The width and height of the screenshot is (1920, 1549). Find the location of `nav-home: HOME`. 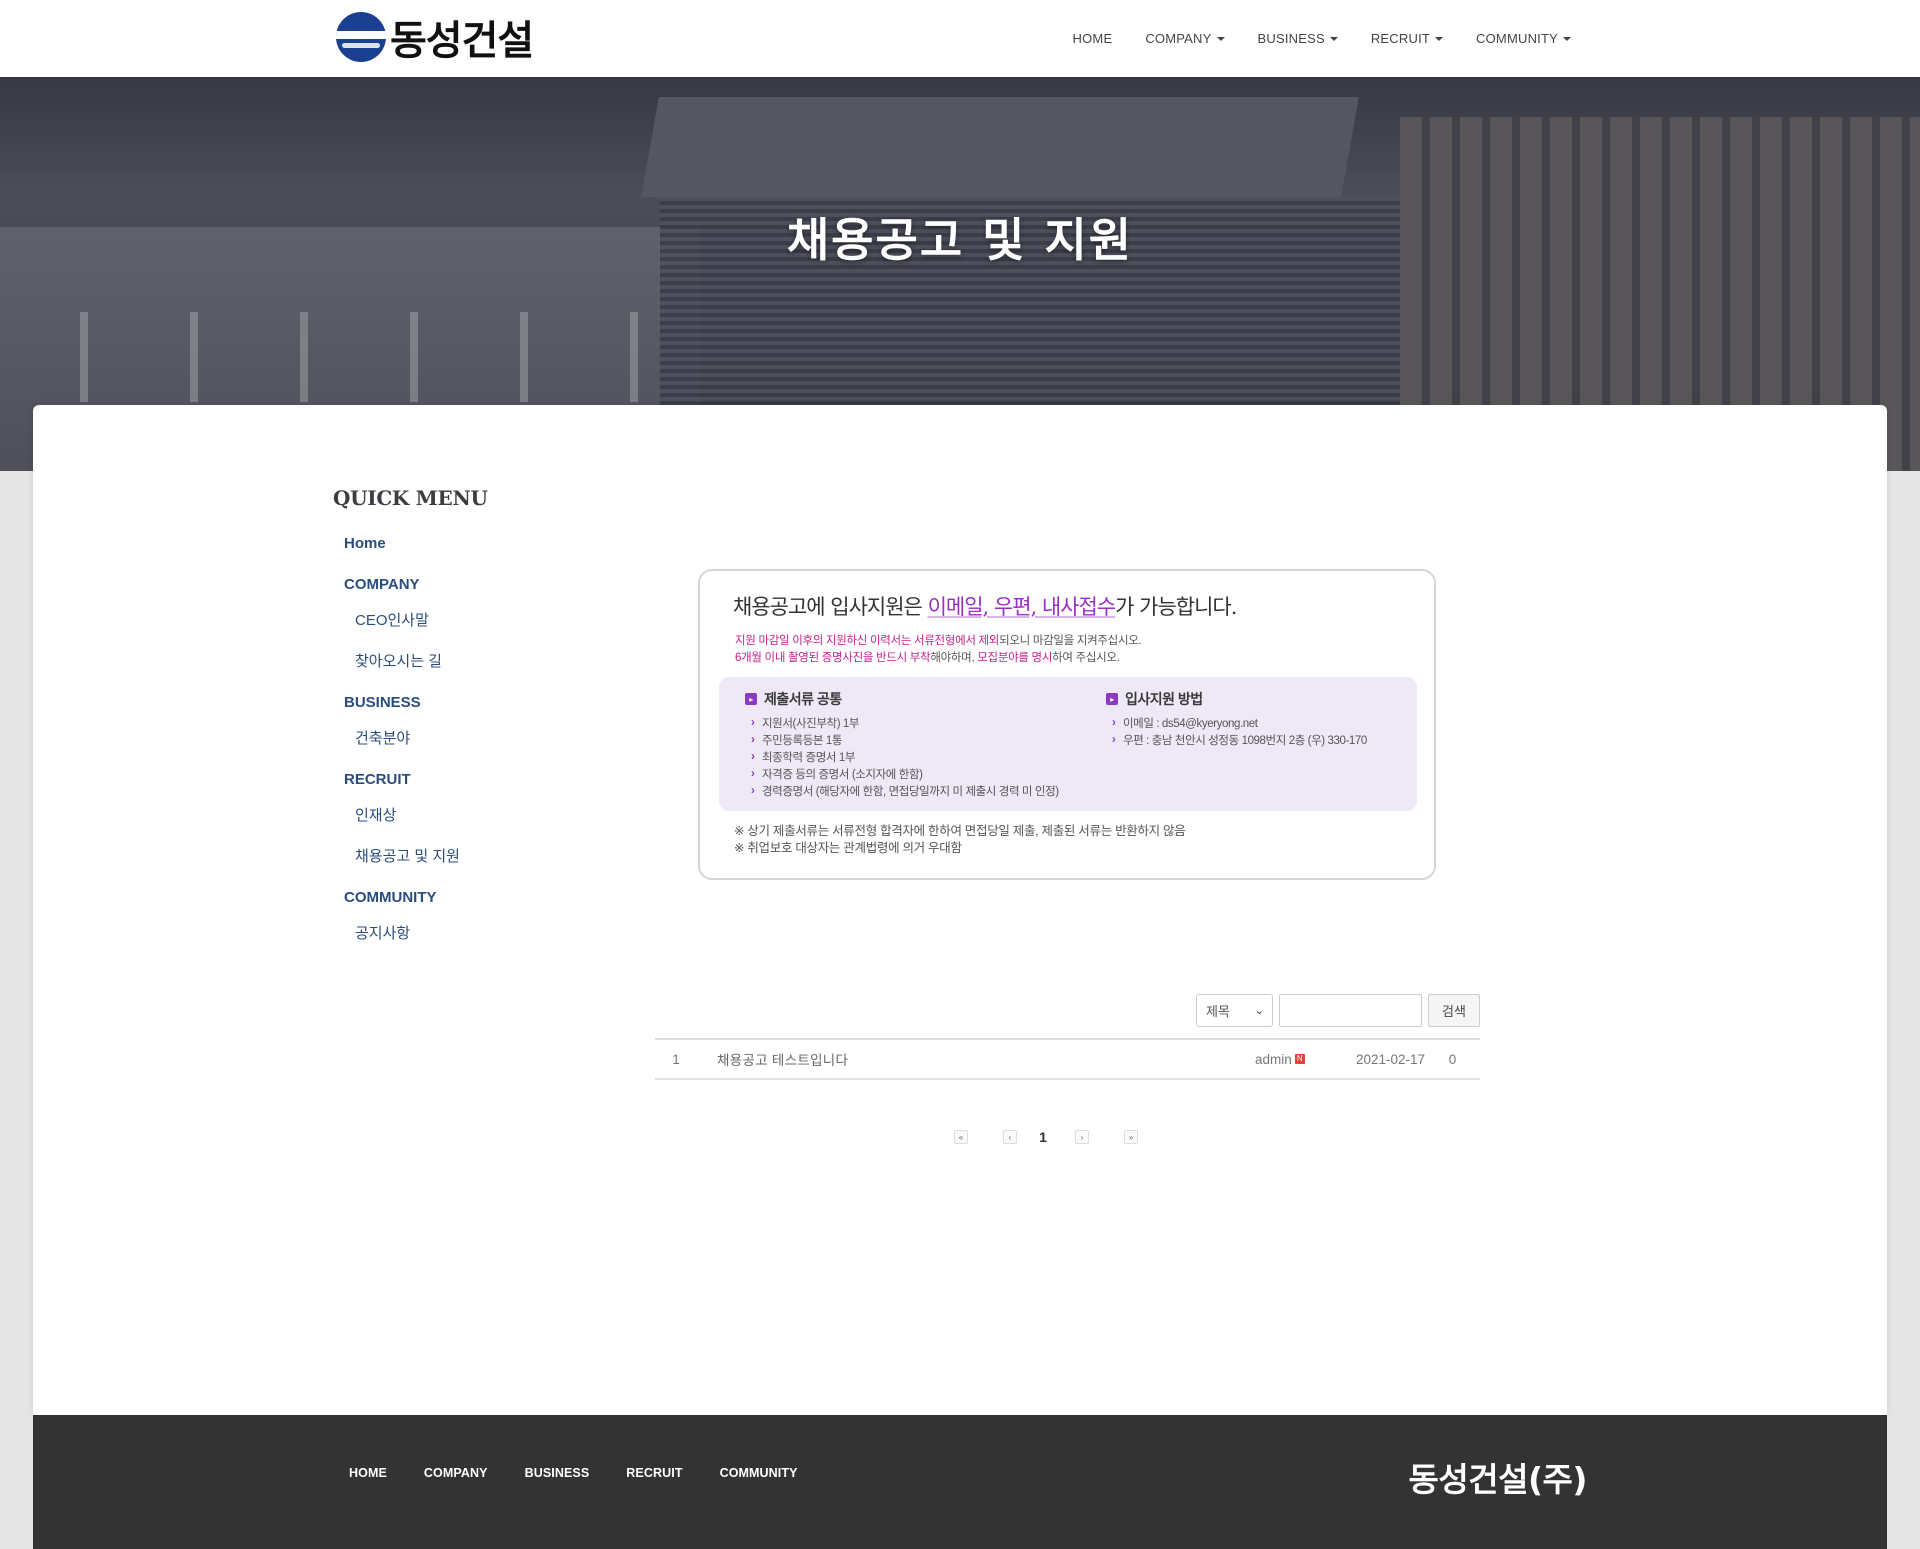

nav-home: HOME is located at coordinates (1093, 38).